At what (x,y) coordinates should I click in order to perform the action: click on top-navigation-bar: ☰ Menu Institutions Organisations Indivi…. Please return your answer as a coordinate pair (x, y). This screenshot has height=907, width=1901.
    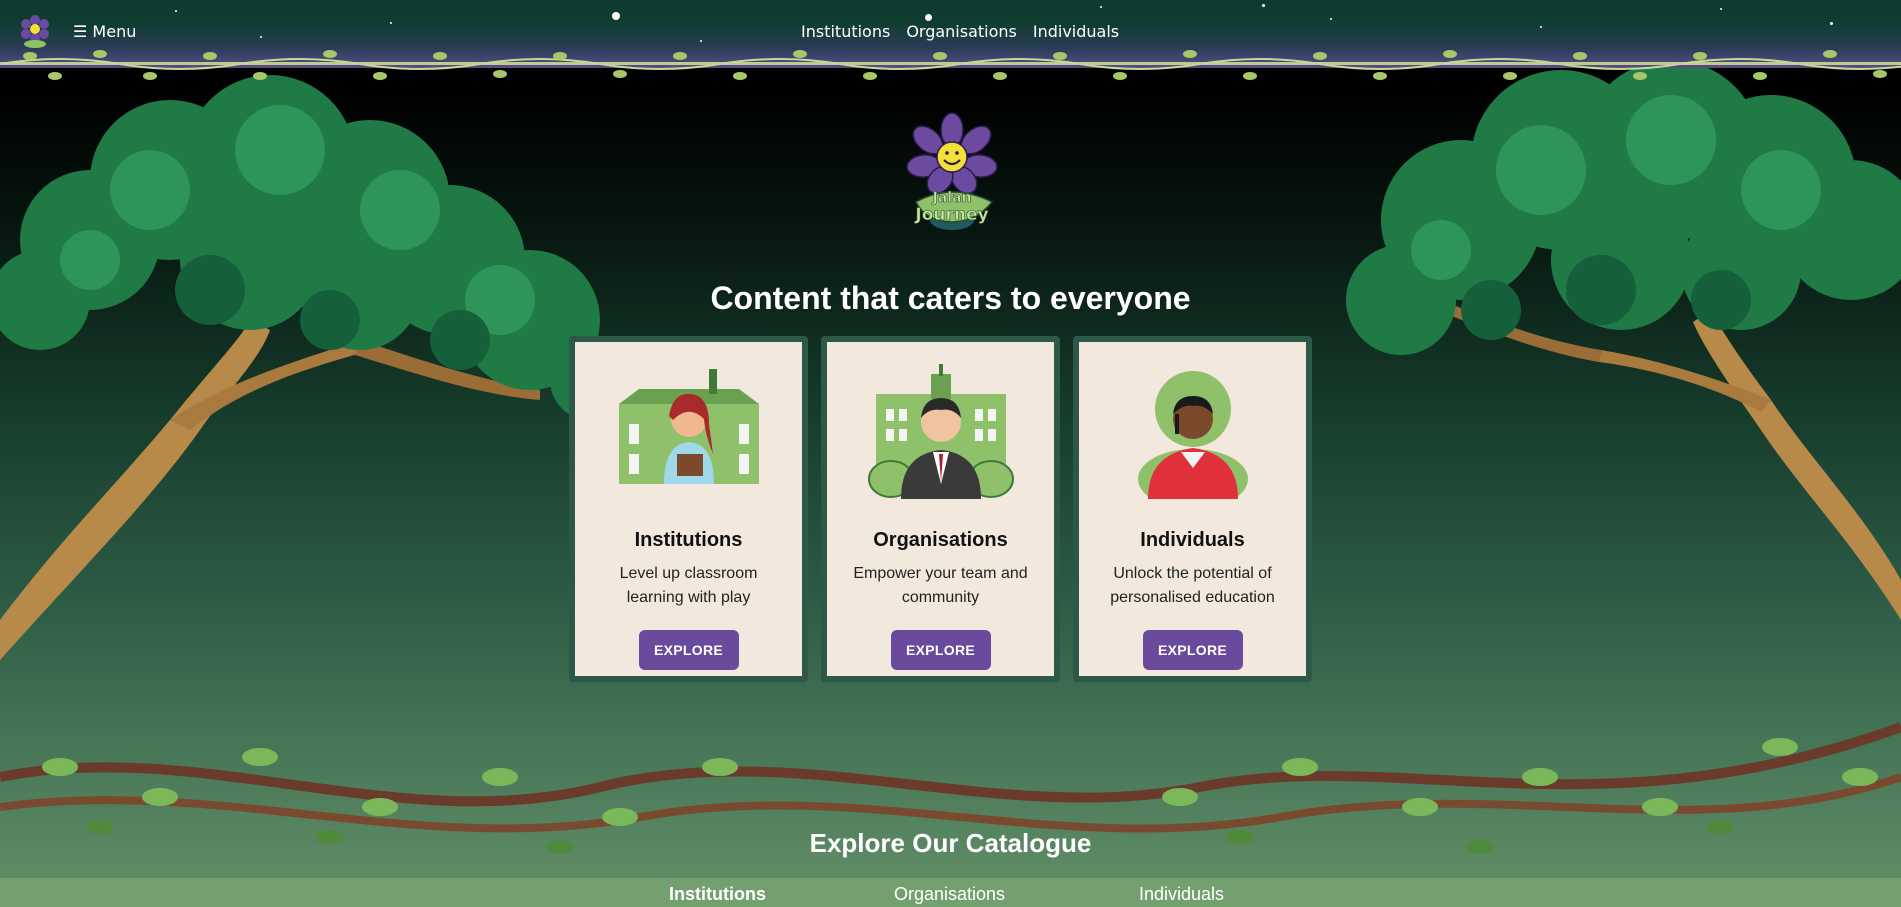
    Looking at the image, I should click on (950, 40).